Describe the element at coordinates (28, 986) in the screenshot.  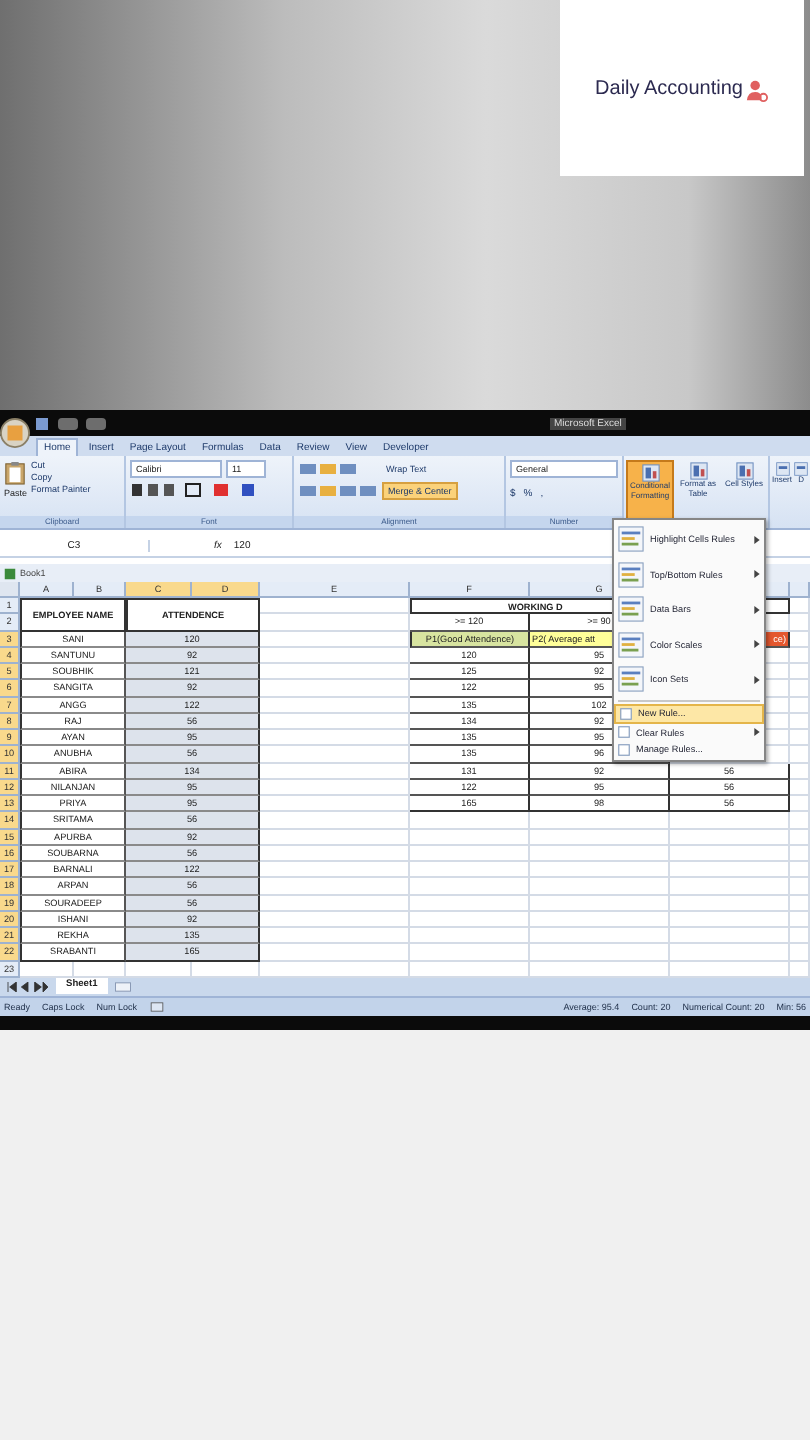
I see `sheet-navigation-icon` at that location.